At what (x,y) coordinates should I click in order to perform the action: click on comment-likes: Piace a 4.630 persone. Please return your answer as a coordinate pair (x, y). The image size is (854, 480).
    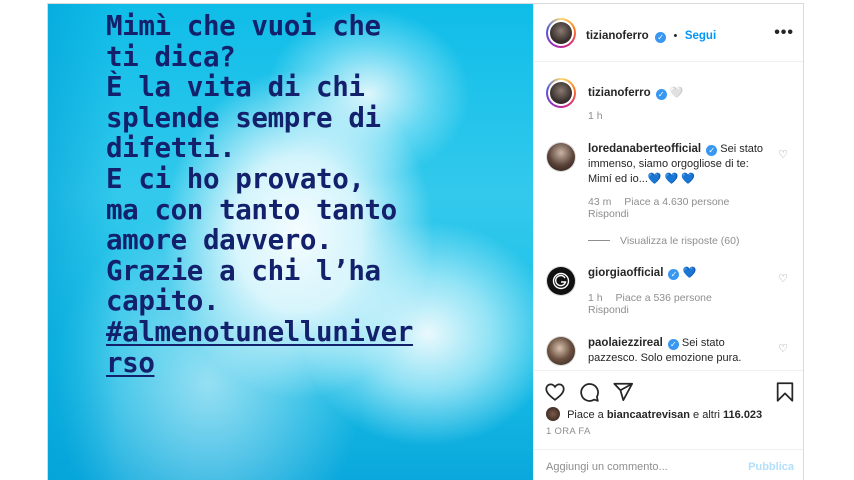
    Looking at the image, I should click on (676, 202).